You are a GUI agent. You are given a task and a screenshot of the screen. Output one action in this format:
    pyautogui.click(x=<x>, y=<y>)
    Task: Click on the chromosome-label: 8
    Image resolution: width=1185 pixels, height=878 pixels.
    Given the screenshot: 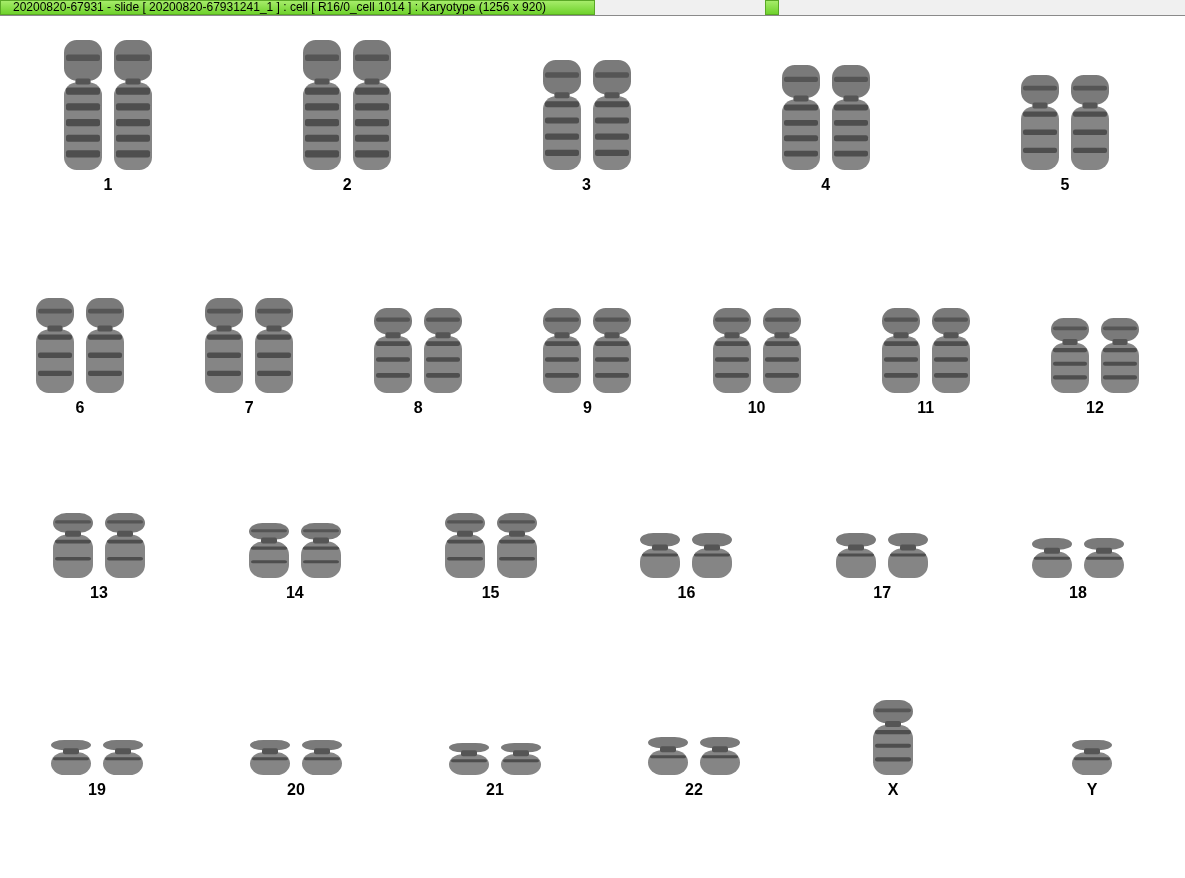 What is the action you would take?
    pyautogui.click(x=418, y=408)
    